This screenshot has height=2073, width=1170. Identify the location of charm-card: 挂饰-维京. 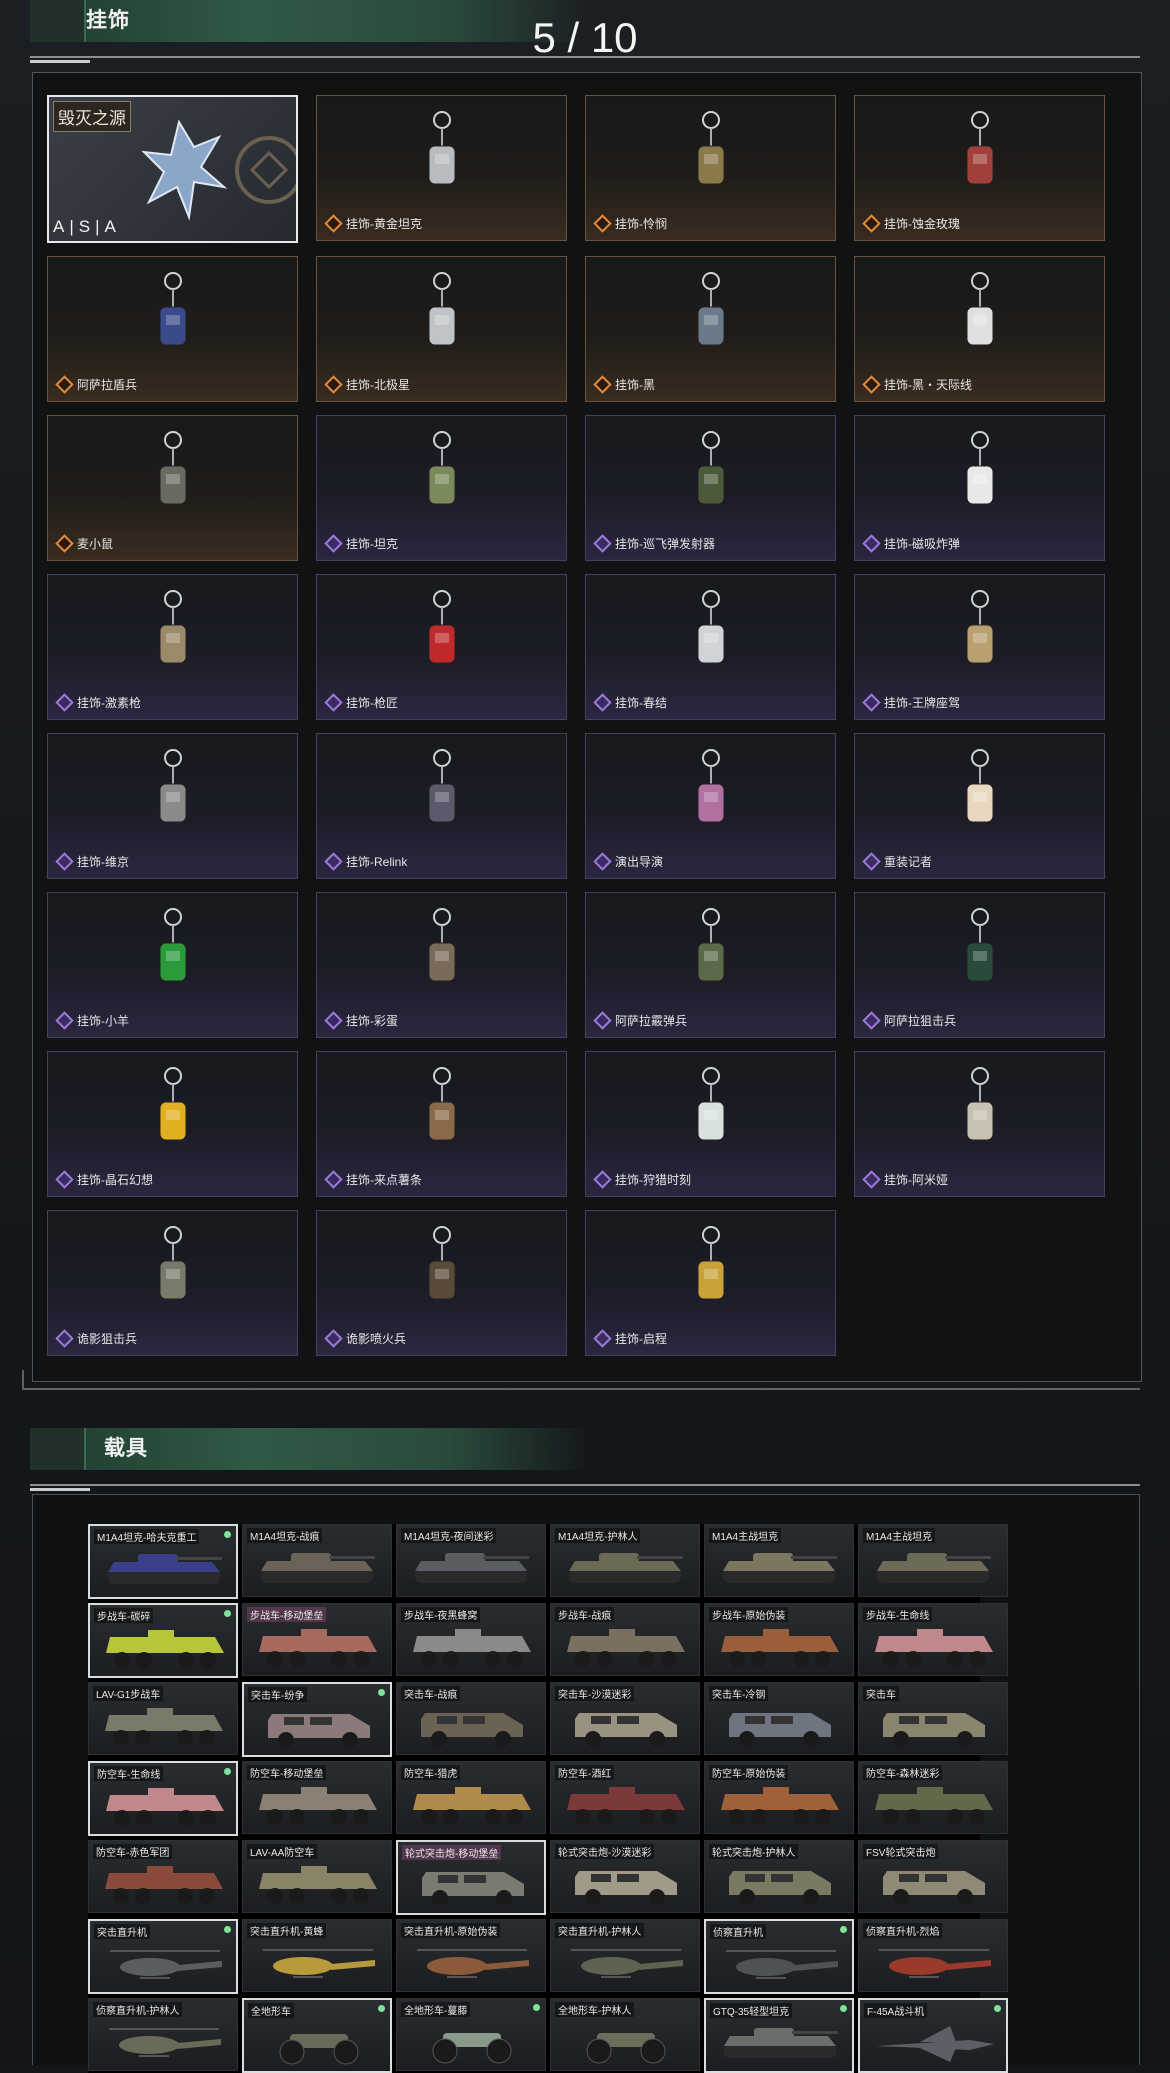
(172, 806).